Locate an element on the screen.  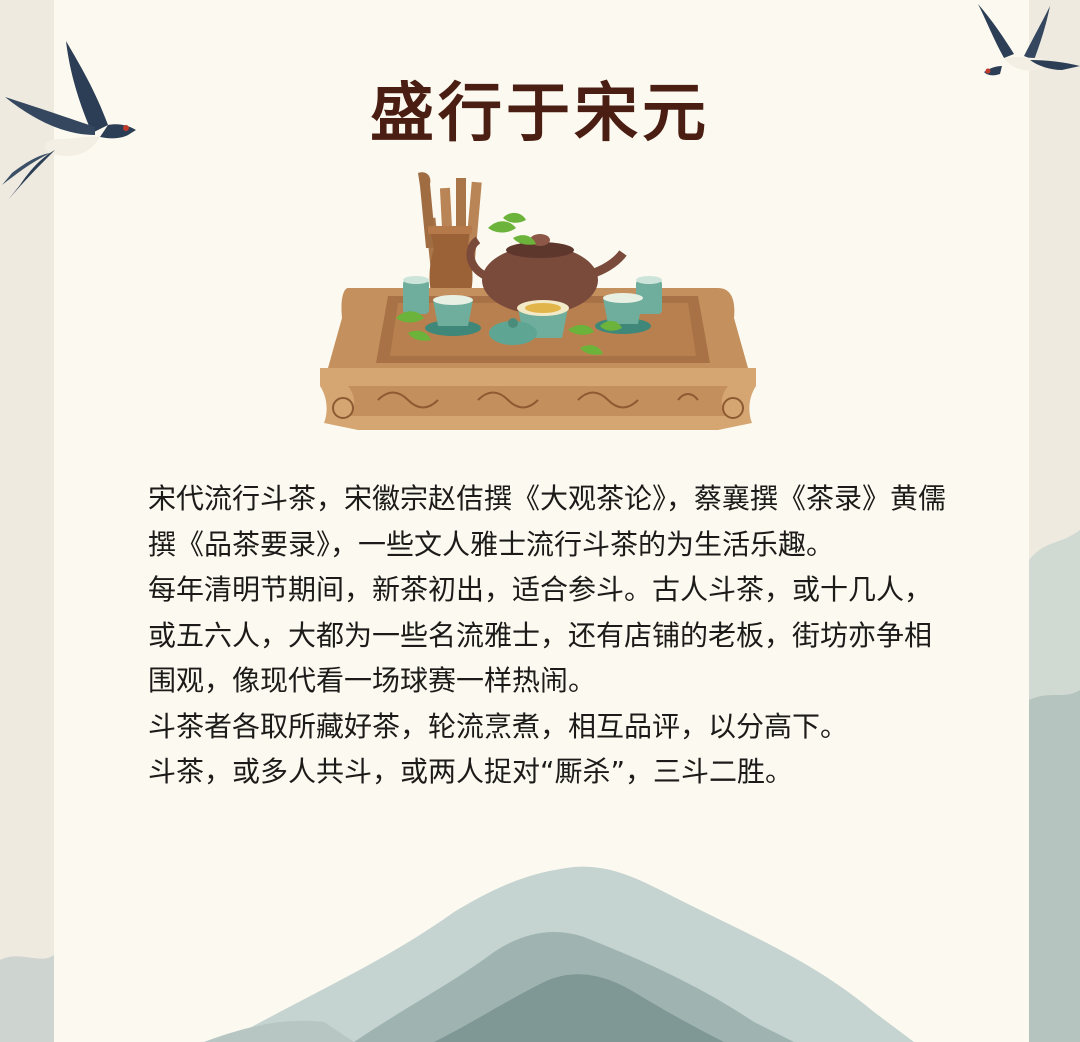
page-title: 盛行于宋元 is located at coordinates (540, 114).